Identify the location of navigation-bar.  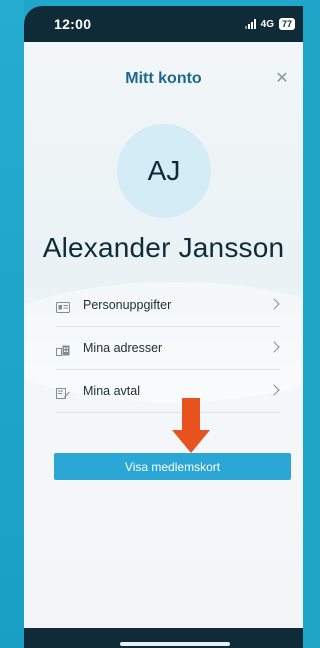
(163, 638).